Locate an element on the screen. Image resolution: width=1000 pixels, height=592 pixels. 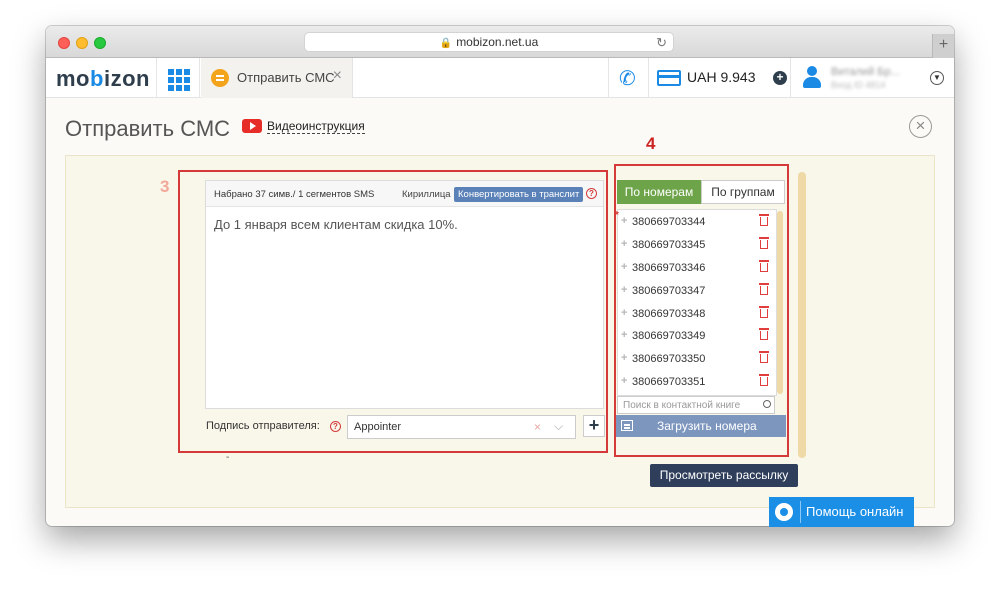
close-tab-icon: × is located at coordinates (337, 76).